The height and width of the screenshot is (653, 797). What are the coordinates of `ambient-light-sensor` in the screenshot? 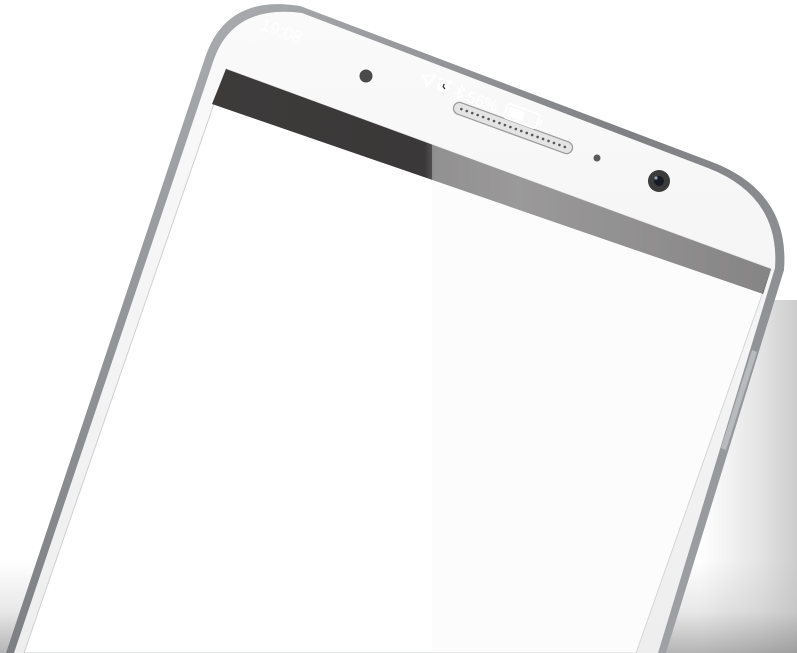 It's located at (597, 158).